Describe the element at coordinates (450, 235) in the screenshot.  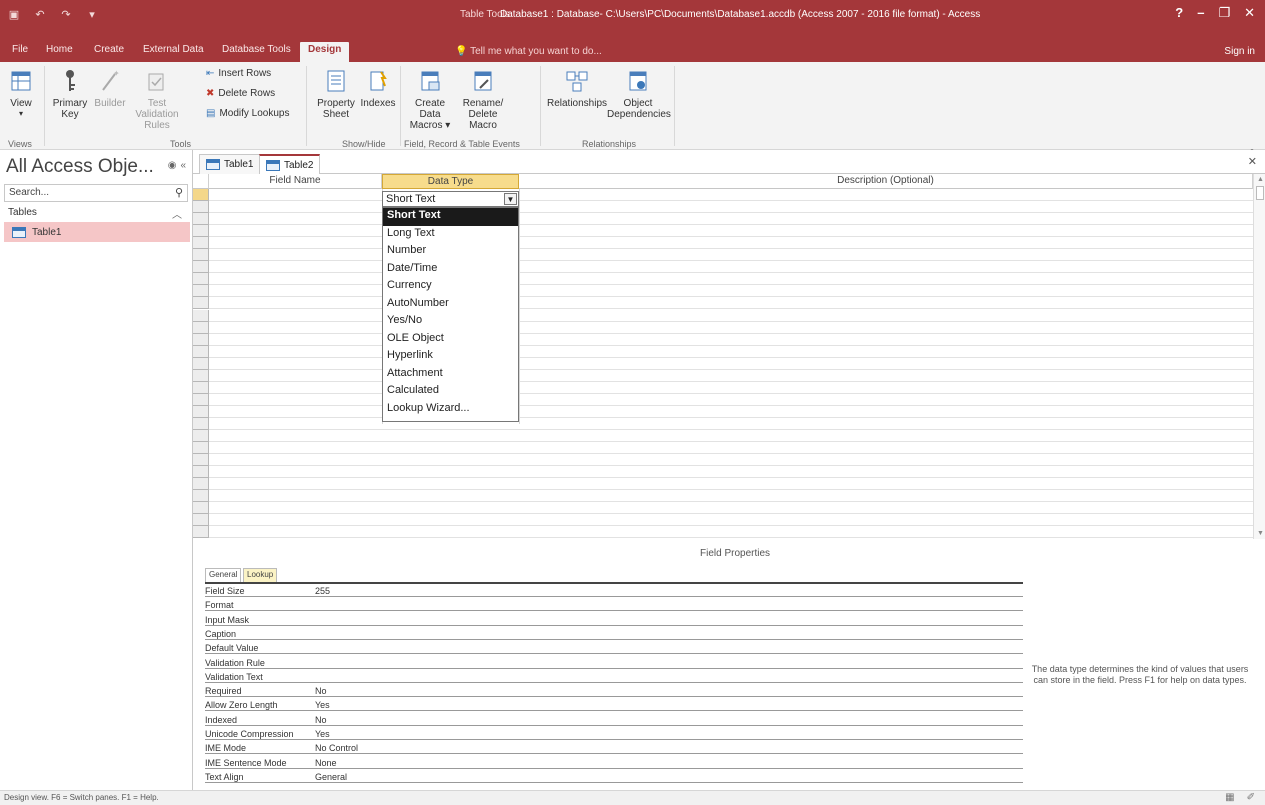
I see `data-type-option: Long Text` at that location.